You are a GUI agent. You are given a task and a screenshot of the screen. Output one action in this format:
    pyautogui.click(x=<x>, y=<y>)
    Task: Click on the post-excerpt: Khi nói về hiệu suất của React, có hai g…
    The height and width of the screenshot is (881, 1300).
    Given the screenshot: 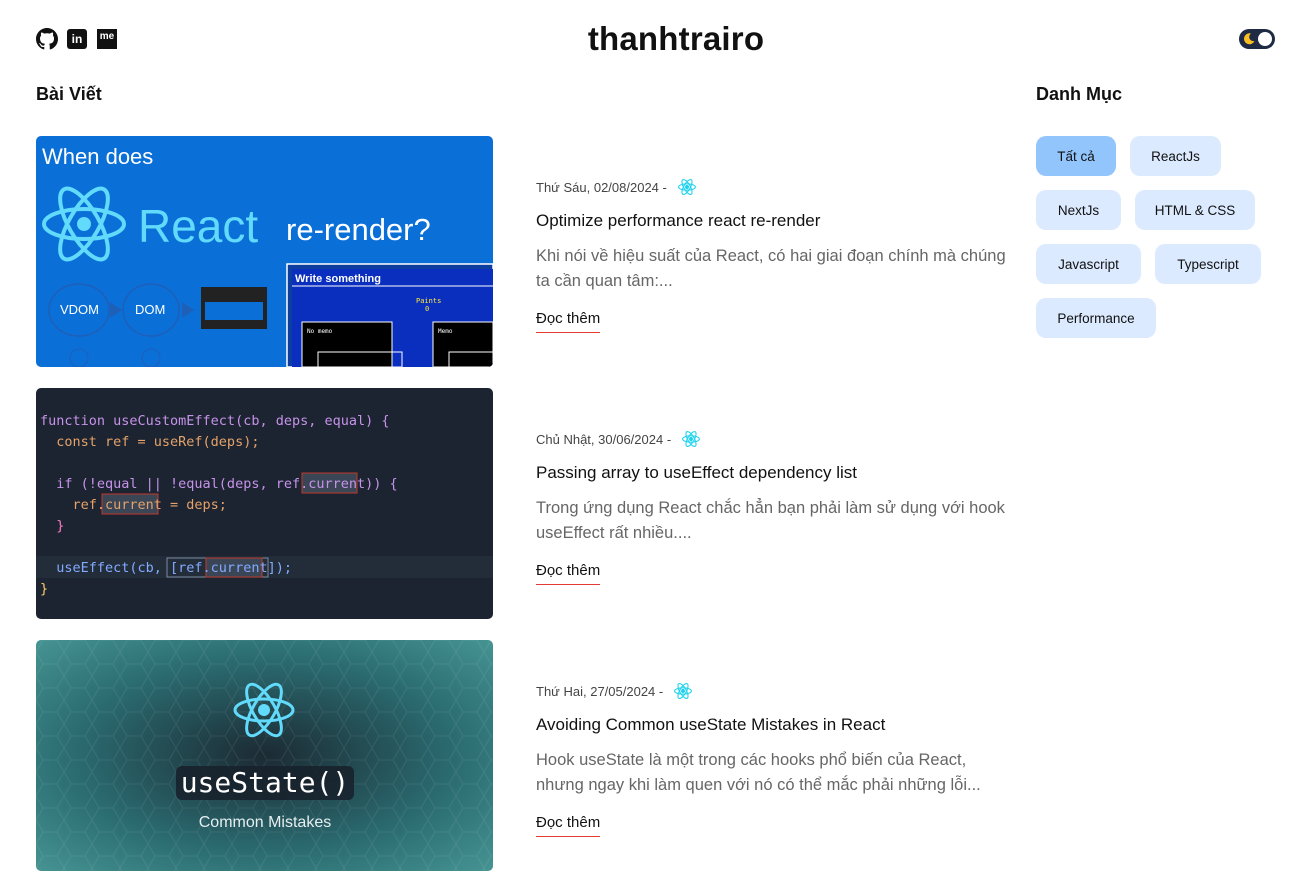 What is the action you would take?
    pyautogui.click(x=771, y=268)
    